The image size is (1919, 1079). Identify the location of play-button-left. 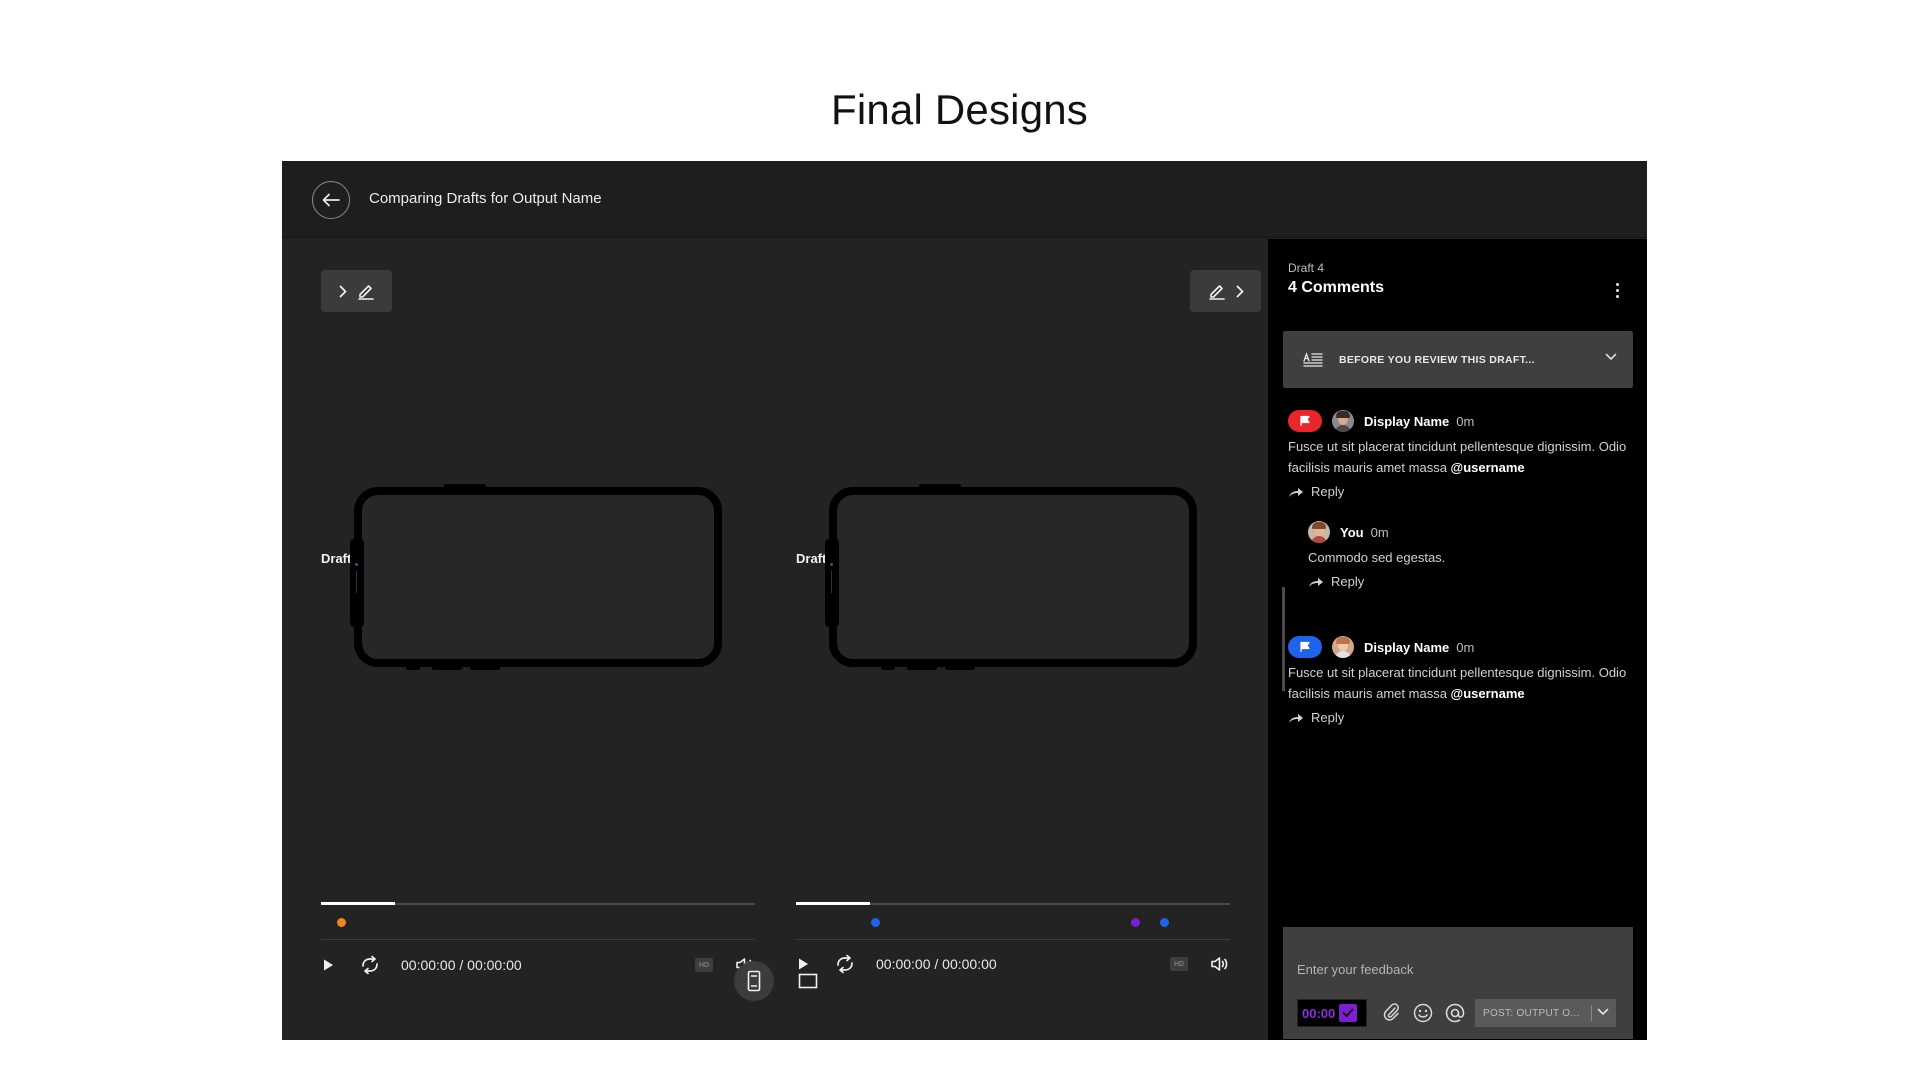
(328, 965).